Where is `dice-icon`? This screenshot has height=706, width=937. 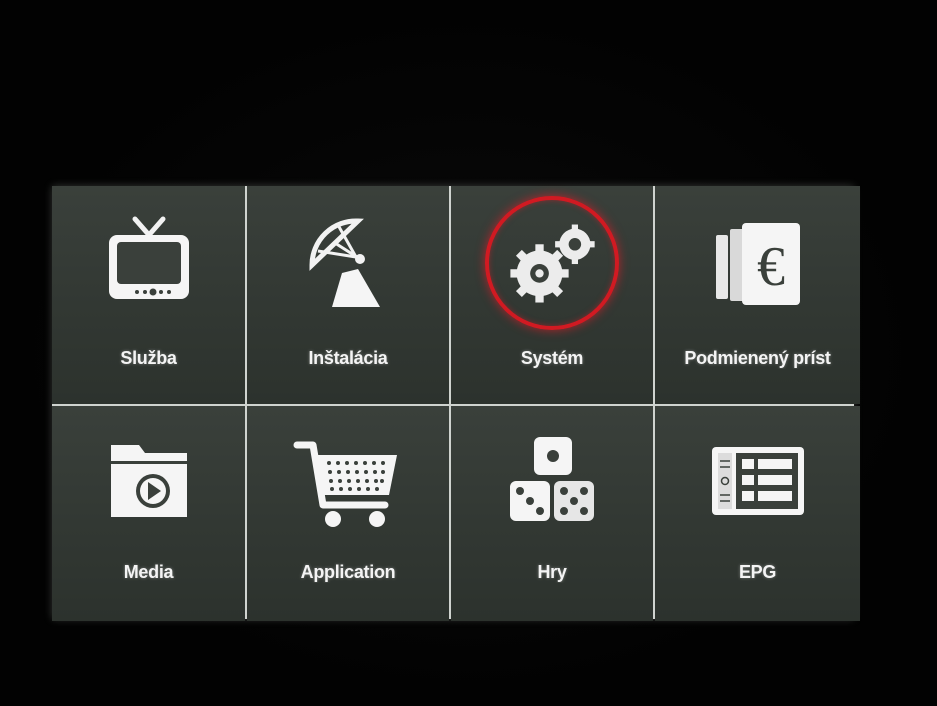 dice-icon is located at coordinates (552, 481).